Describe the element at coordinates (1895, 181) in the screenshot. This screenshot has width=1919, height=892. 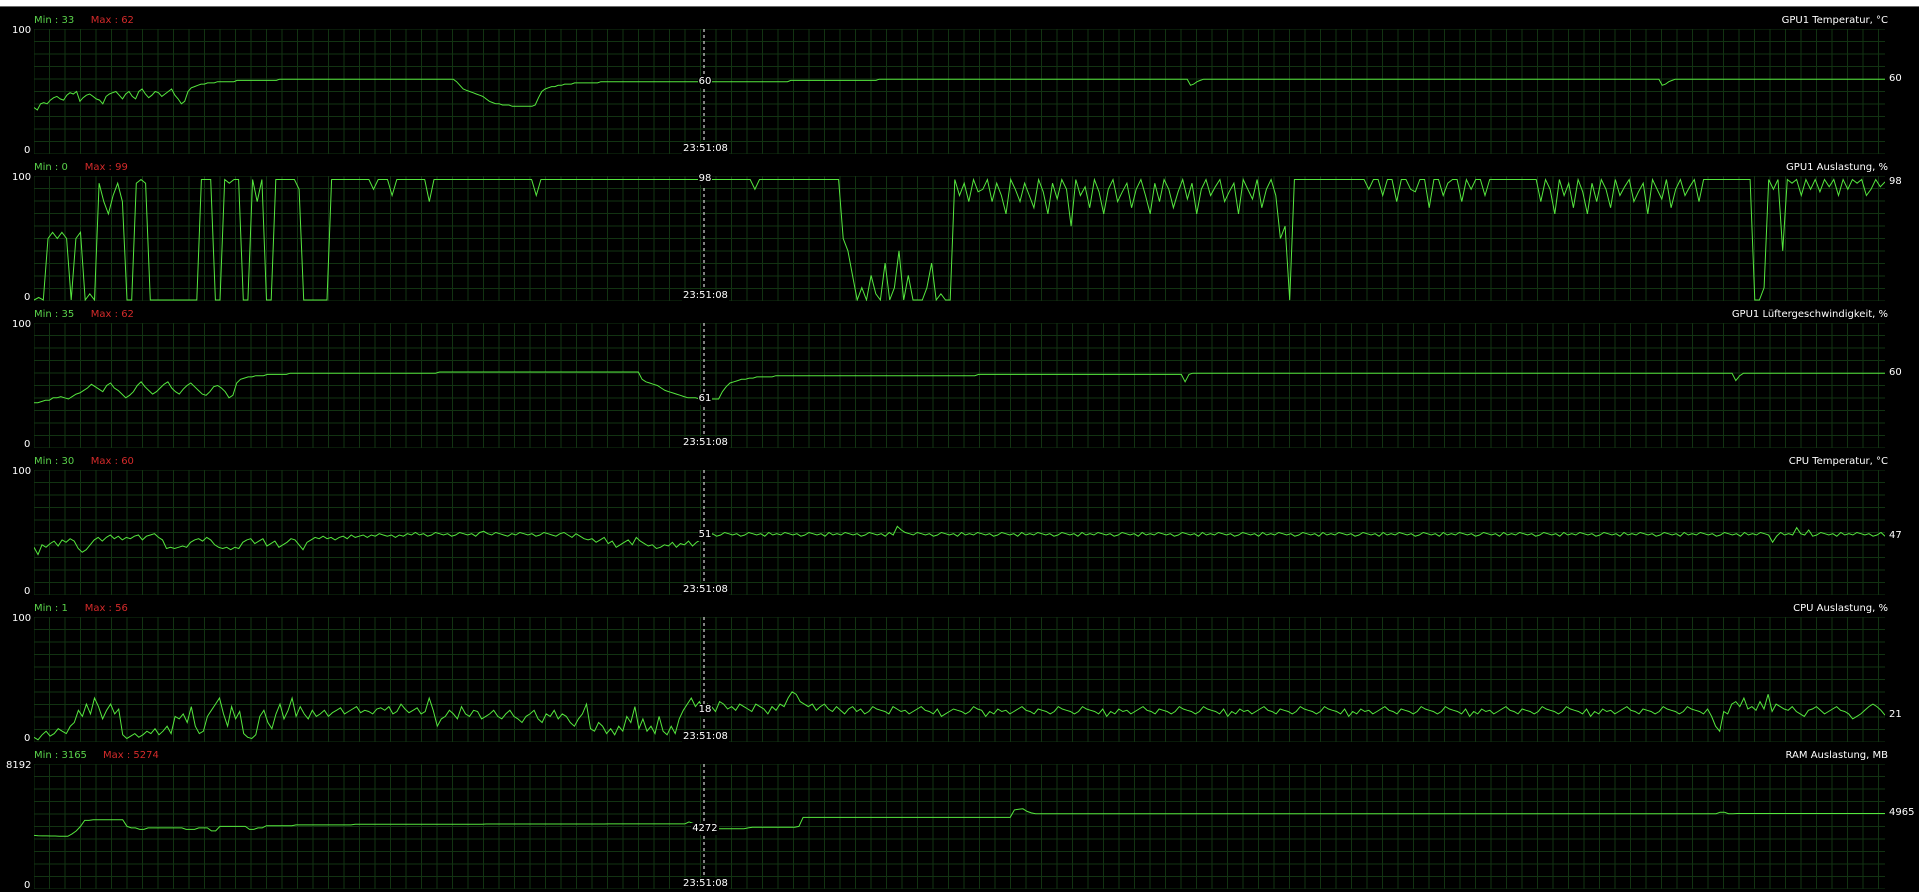
I see `current-value: 98` at that location.